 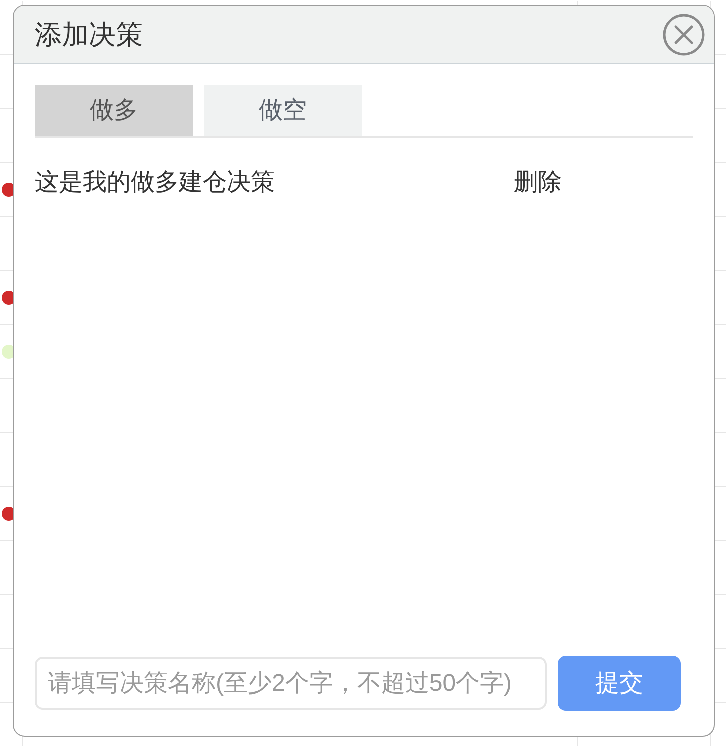 I want to click on tab: 做空, so click(x=283, y=110).